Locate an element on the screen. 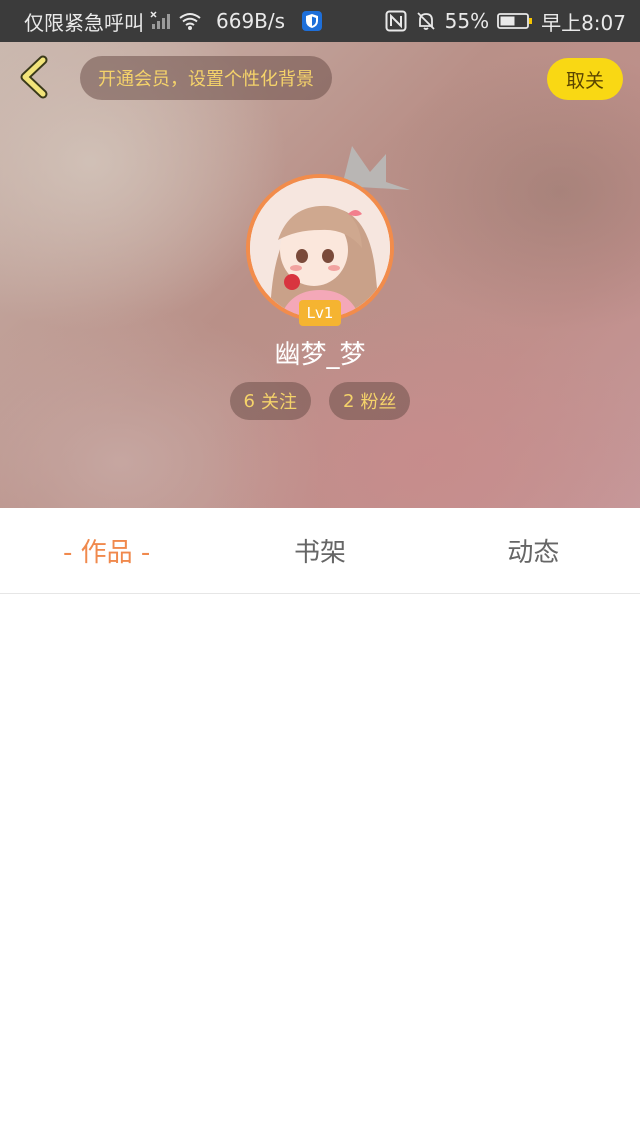 Image resolution: width=640 pixels, height=1138 pixels. fans-count: 2 is located at coordinates (349, 401).